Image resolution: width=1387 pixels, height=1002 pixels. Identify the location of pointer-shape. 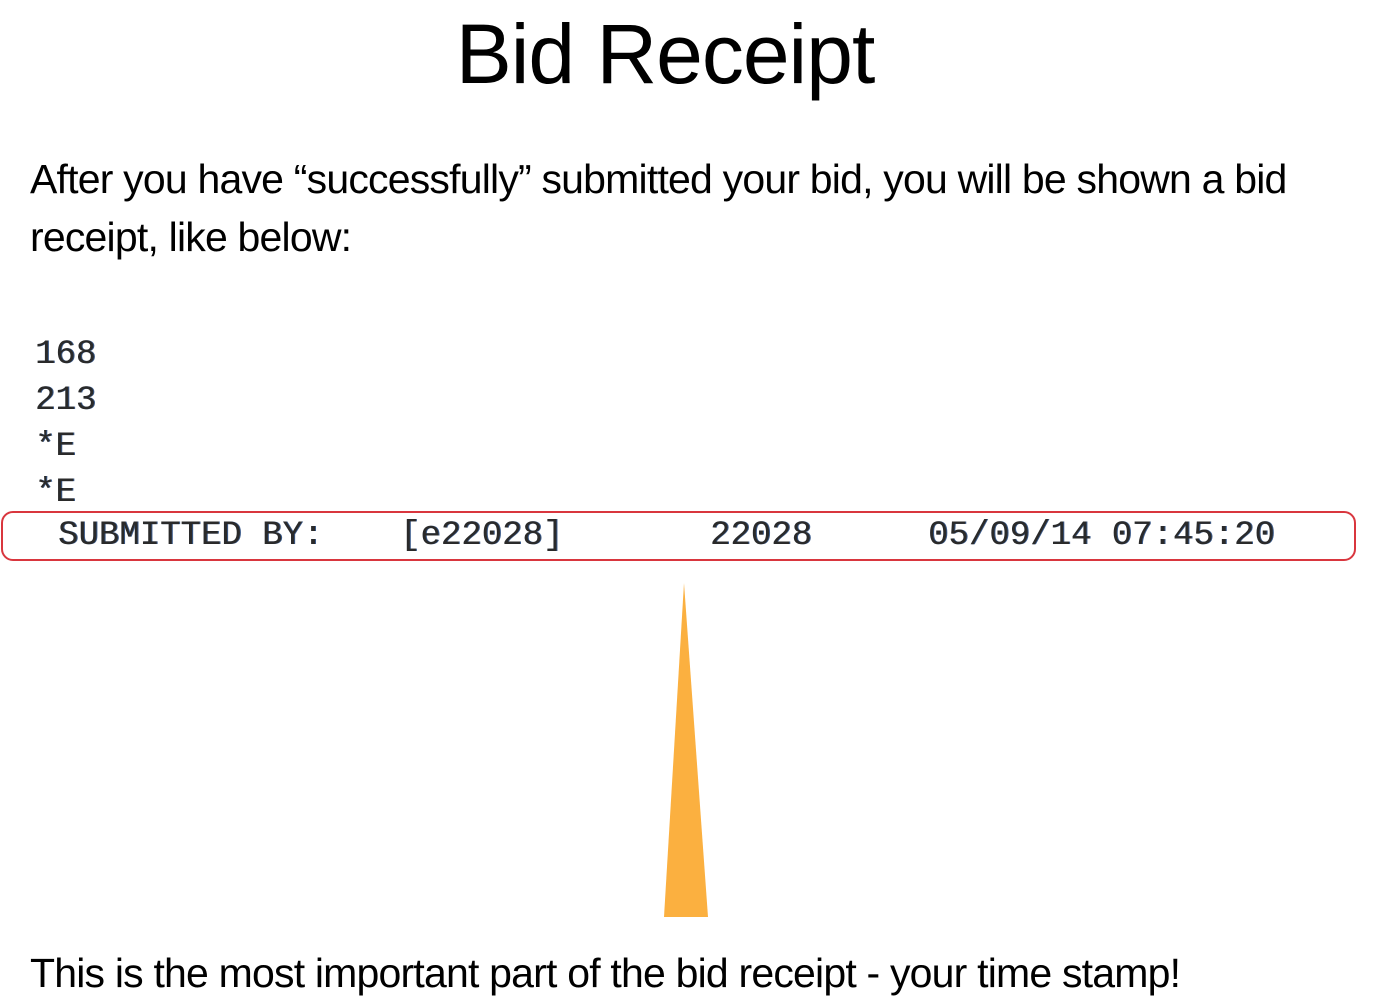
(686, 750).